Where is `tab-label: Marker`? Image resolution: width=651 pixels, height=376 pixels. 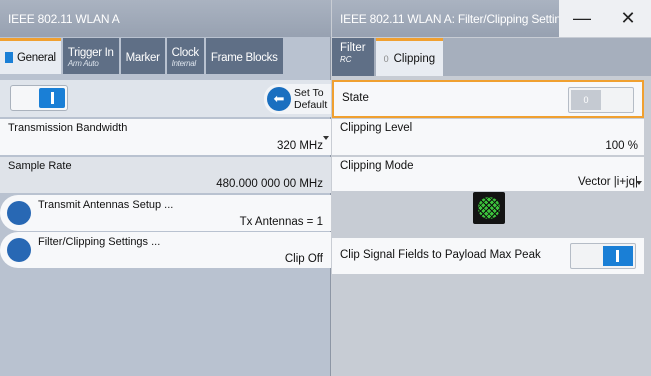 tab-label: Marker is located at coordinates (142, 57).